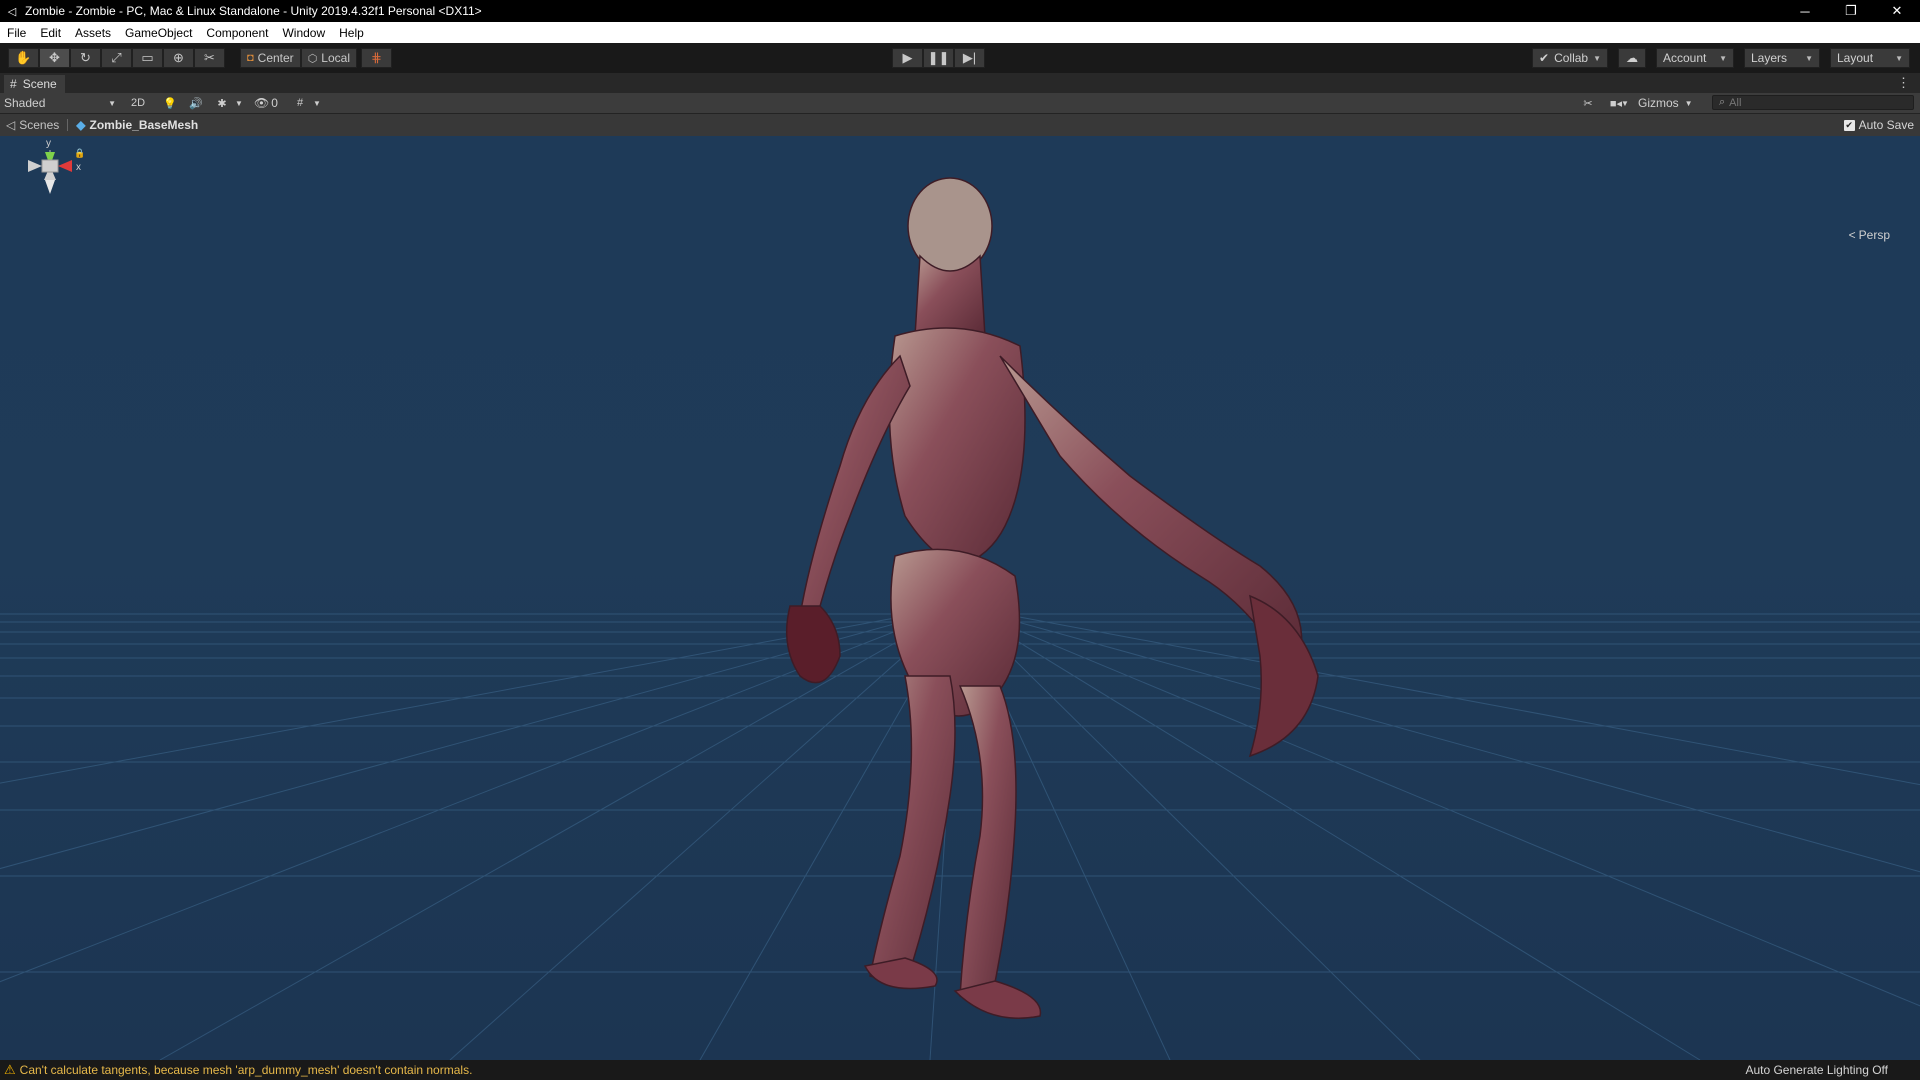  I want to click on pivot-mode-label: Center, so click(275, 58).